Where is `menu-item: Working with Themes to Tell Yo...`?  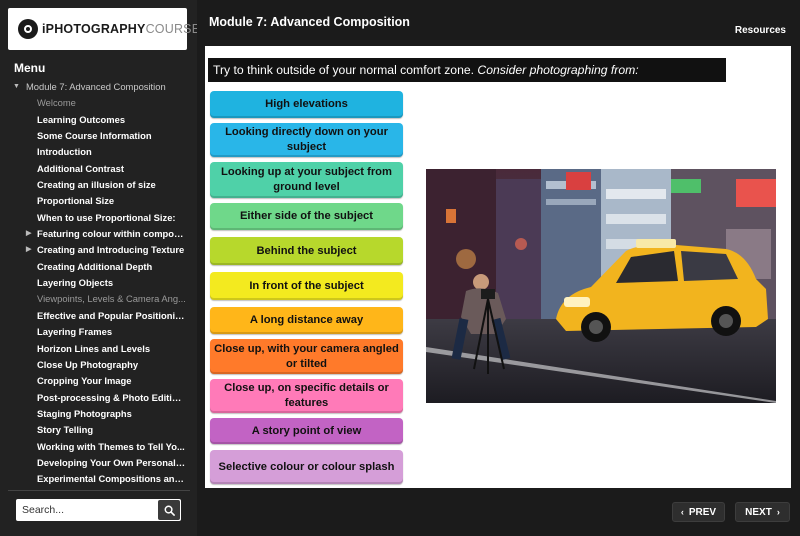
menu-item: Working with Themes to Tell Yo... is located at coordinates (95, 447).